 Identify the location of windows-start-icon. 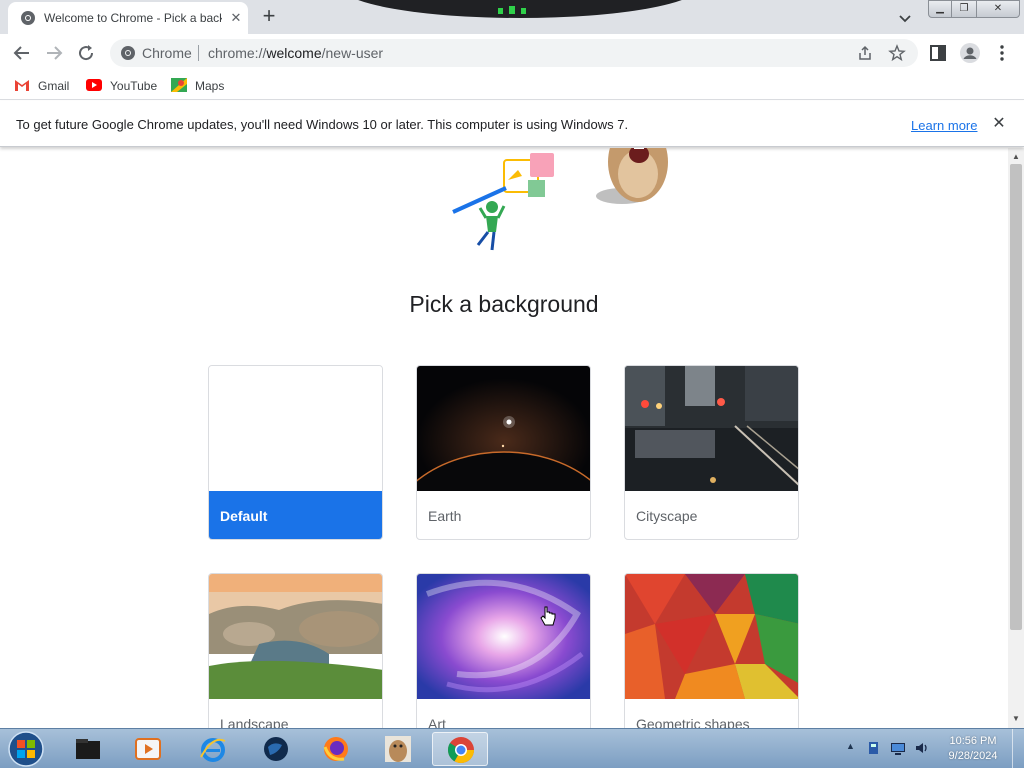
(26, 749).